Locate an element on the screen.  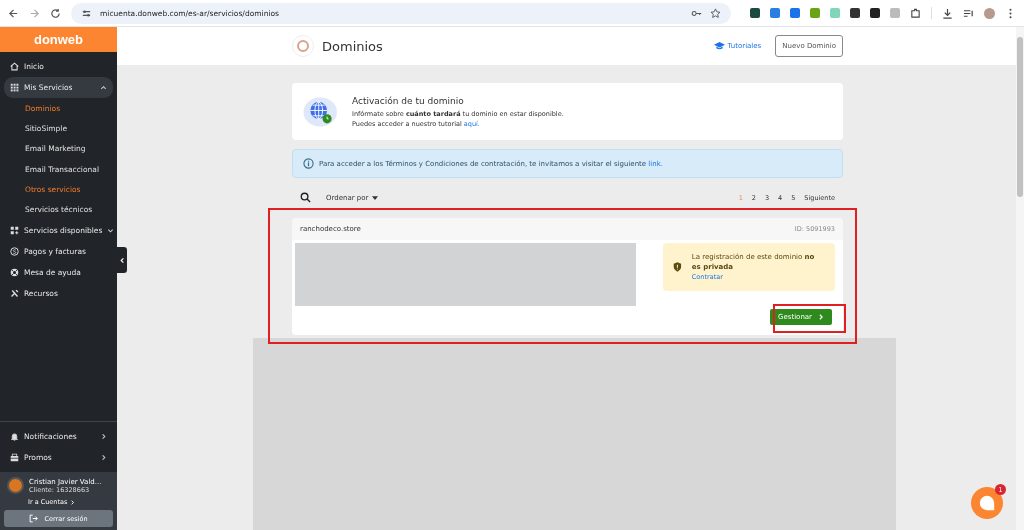
page-title: Dominios is located at coordinates (352, 46).